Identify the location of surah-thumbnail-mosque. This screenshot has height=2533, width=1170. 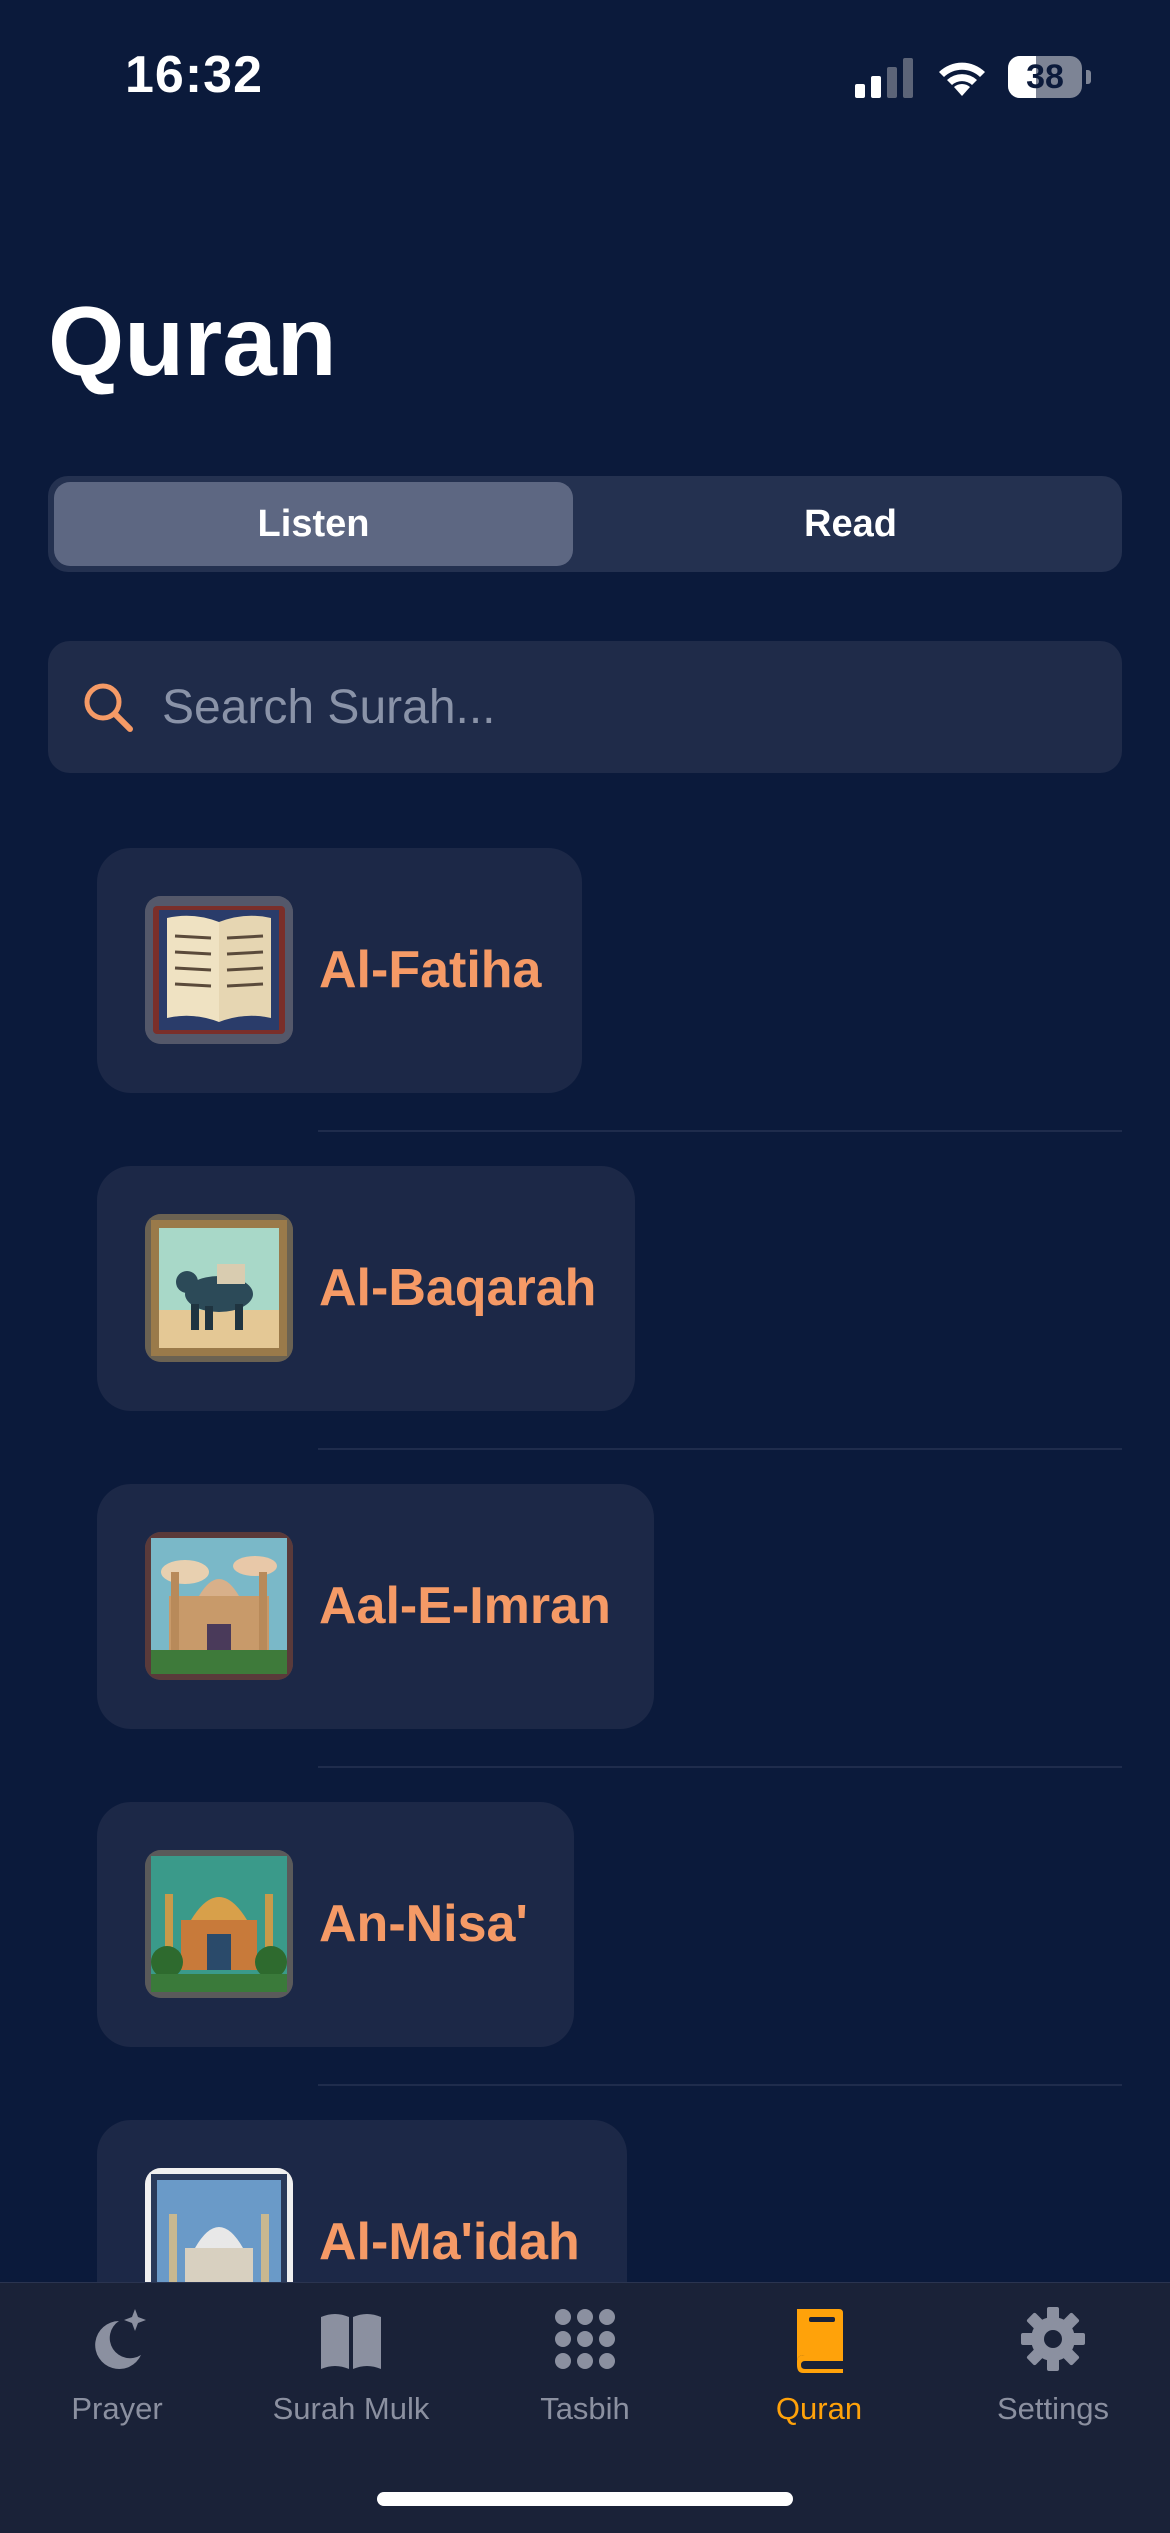
(219, 1606).